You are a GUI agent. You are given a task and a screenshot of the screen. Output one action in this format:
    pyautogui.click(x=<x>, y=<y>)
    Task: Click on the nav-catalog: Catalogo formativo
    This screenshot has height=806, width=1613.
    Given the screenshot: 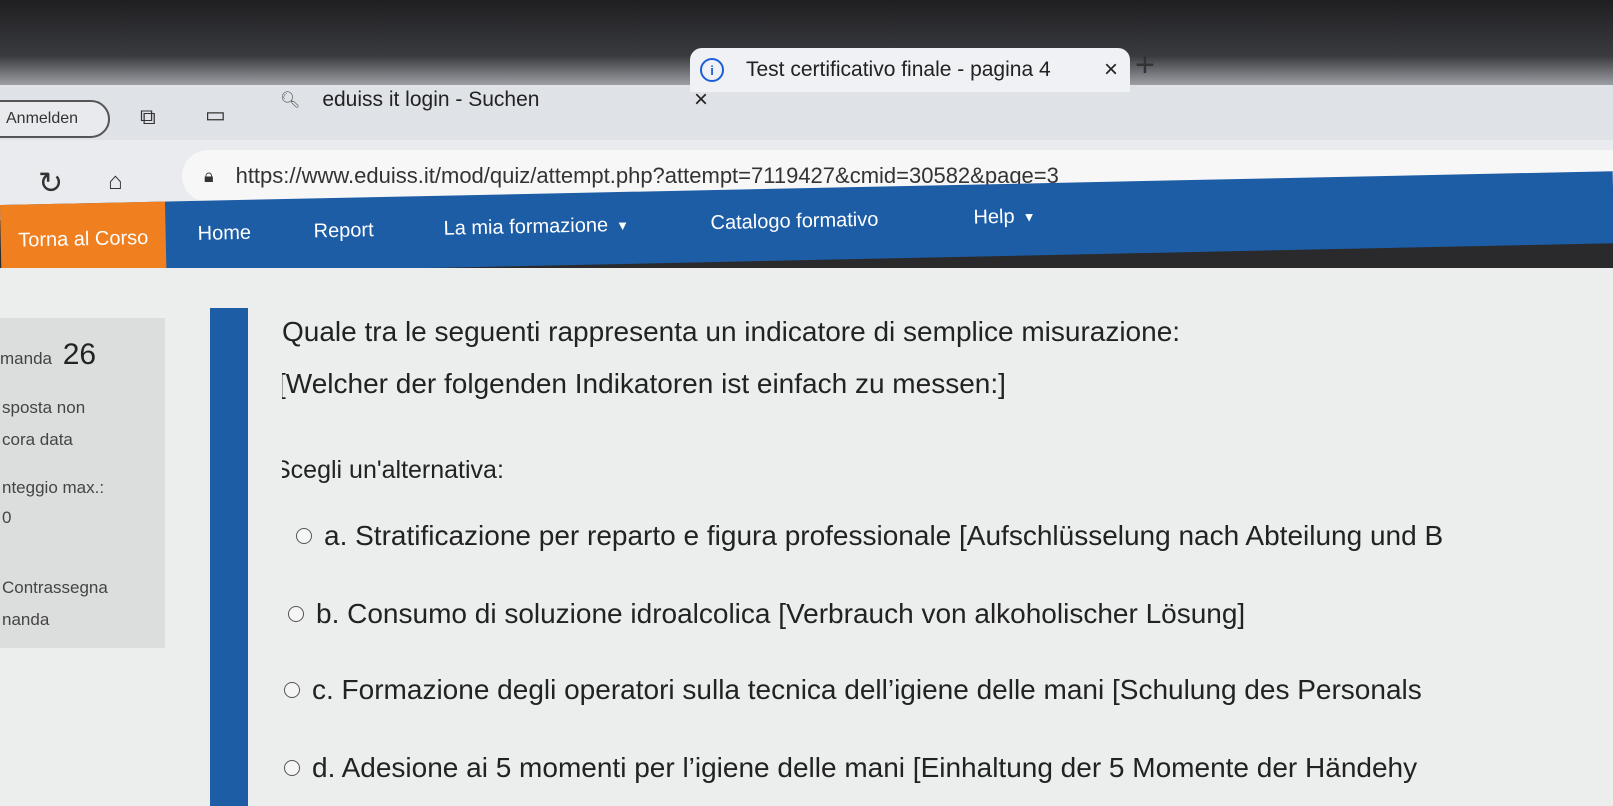 What is the action you would take?
    pyautogui.click(x=794, y=222)
    